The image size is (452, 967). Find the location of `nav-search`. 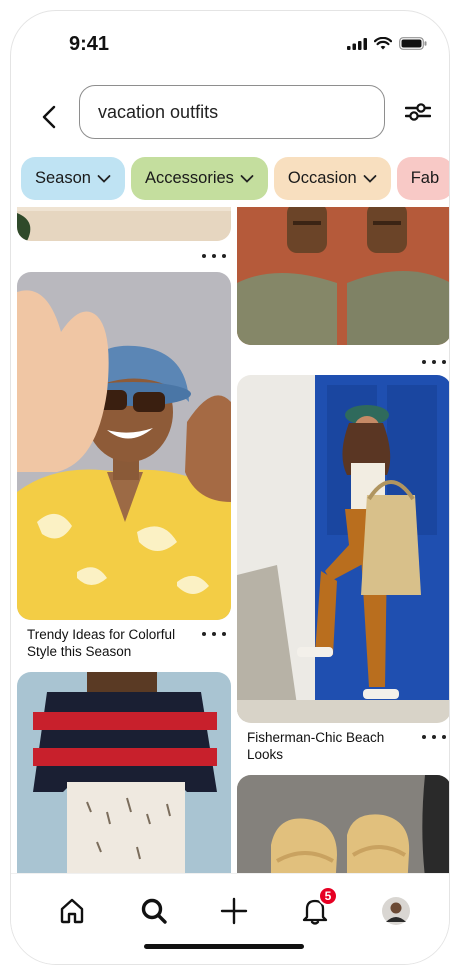

nav-search is located at coordinates (154, 911).